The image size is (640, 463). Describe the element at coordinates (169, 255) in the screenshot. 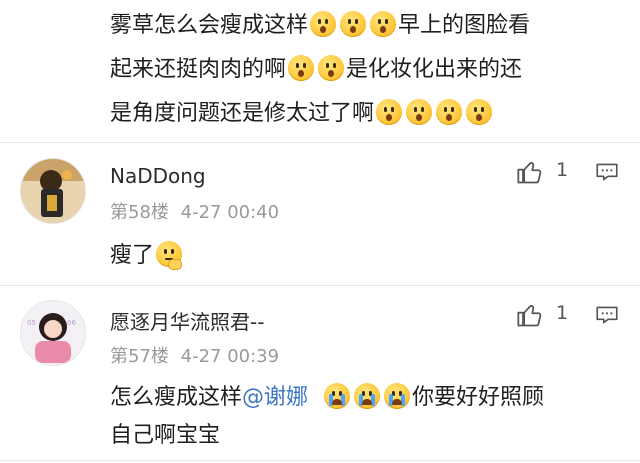

I see `thinking-face-emoji-icon` at that location.